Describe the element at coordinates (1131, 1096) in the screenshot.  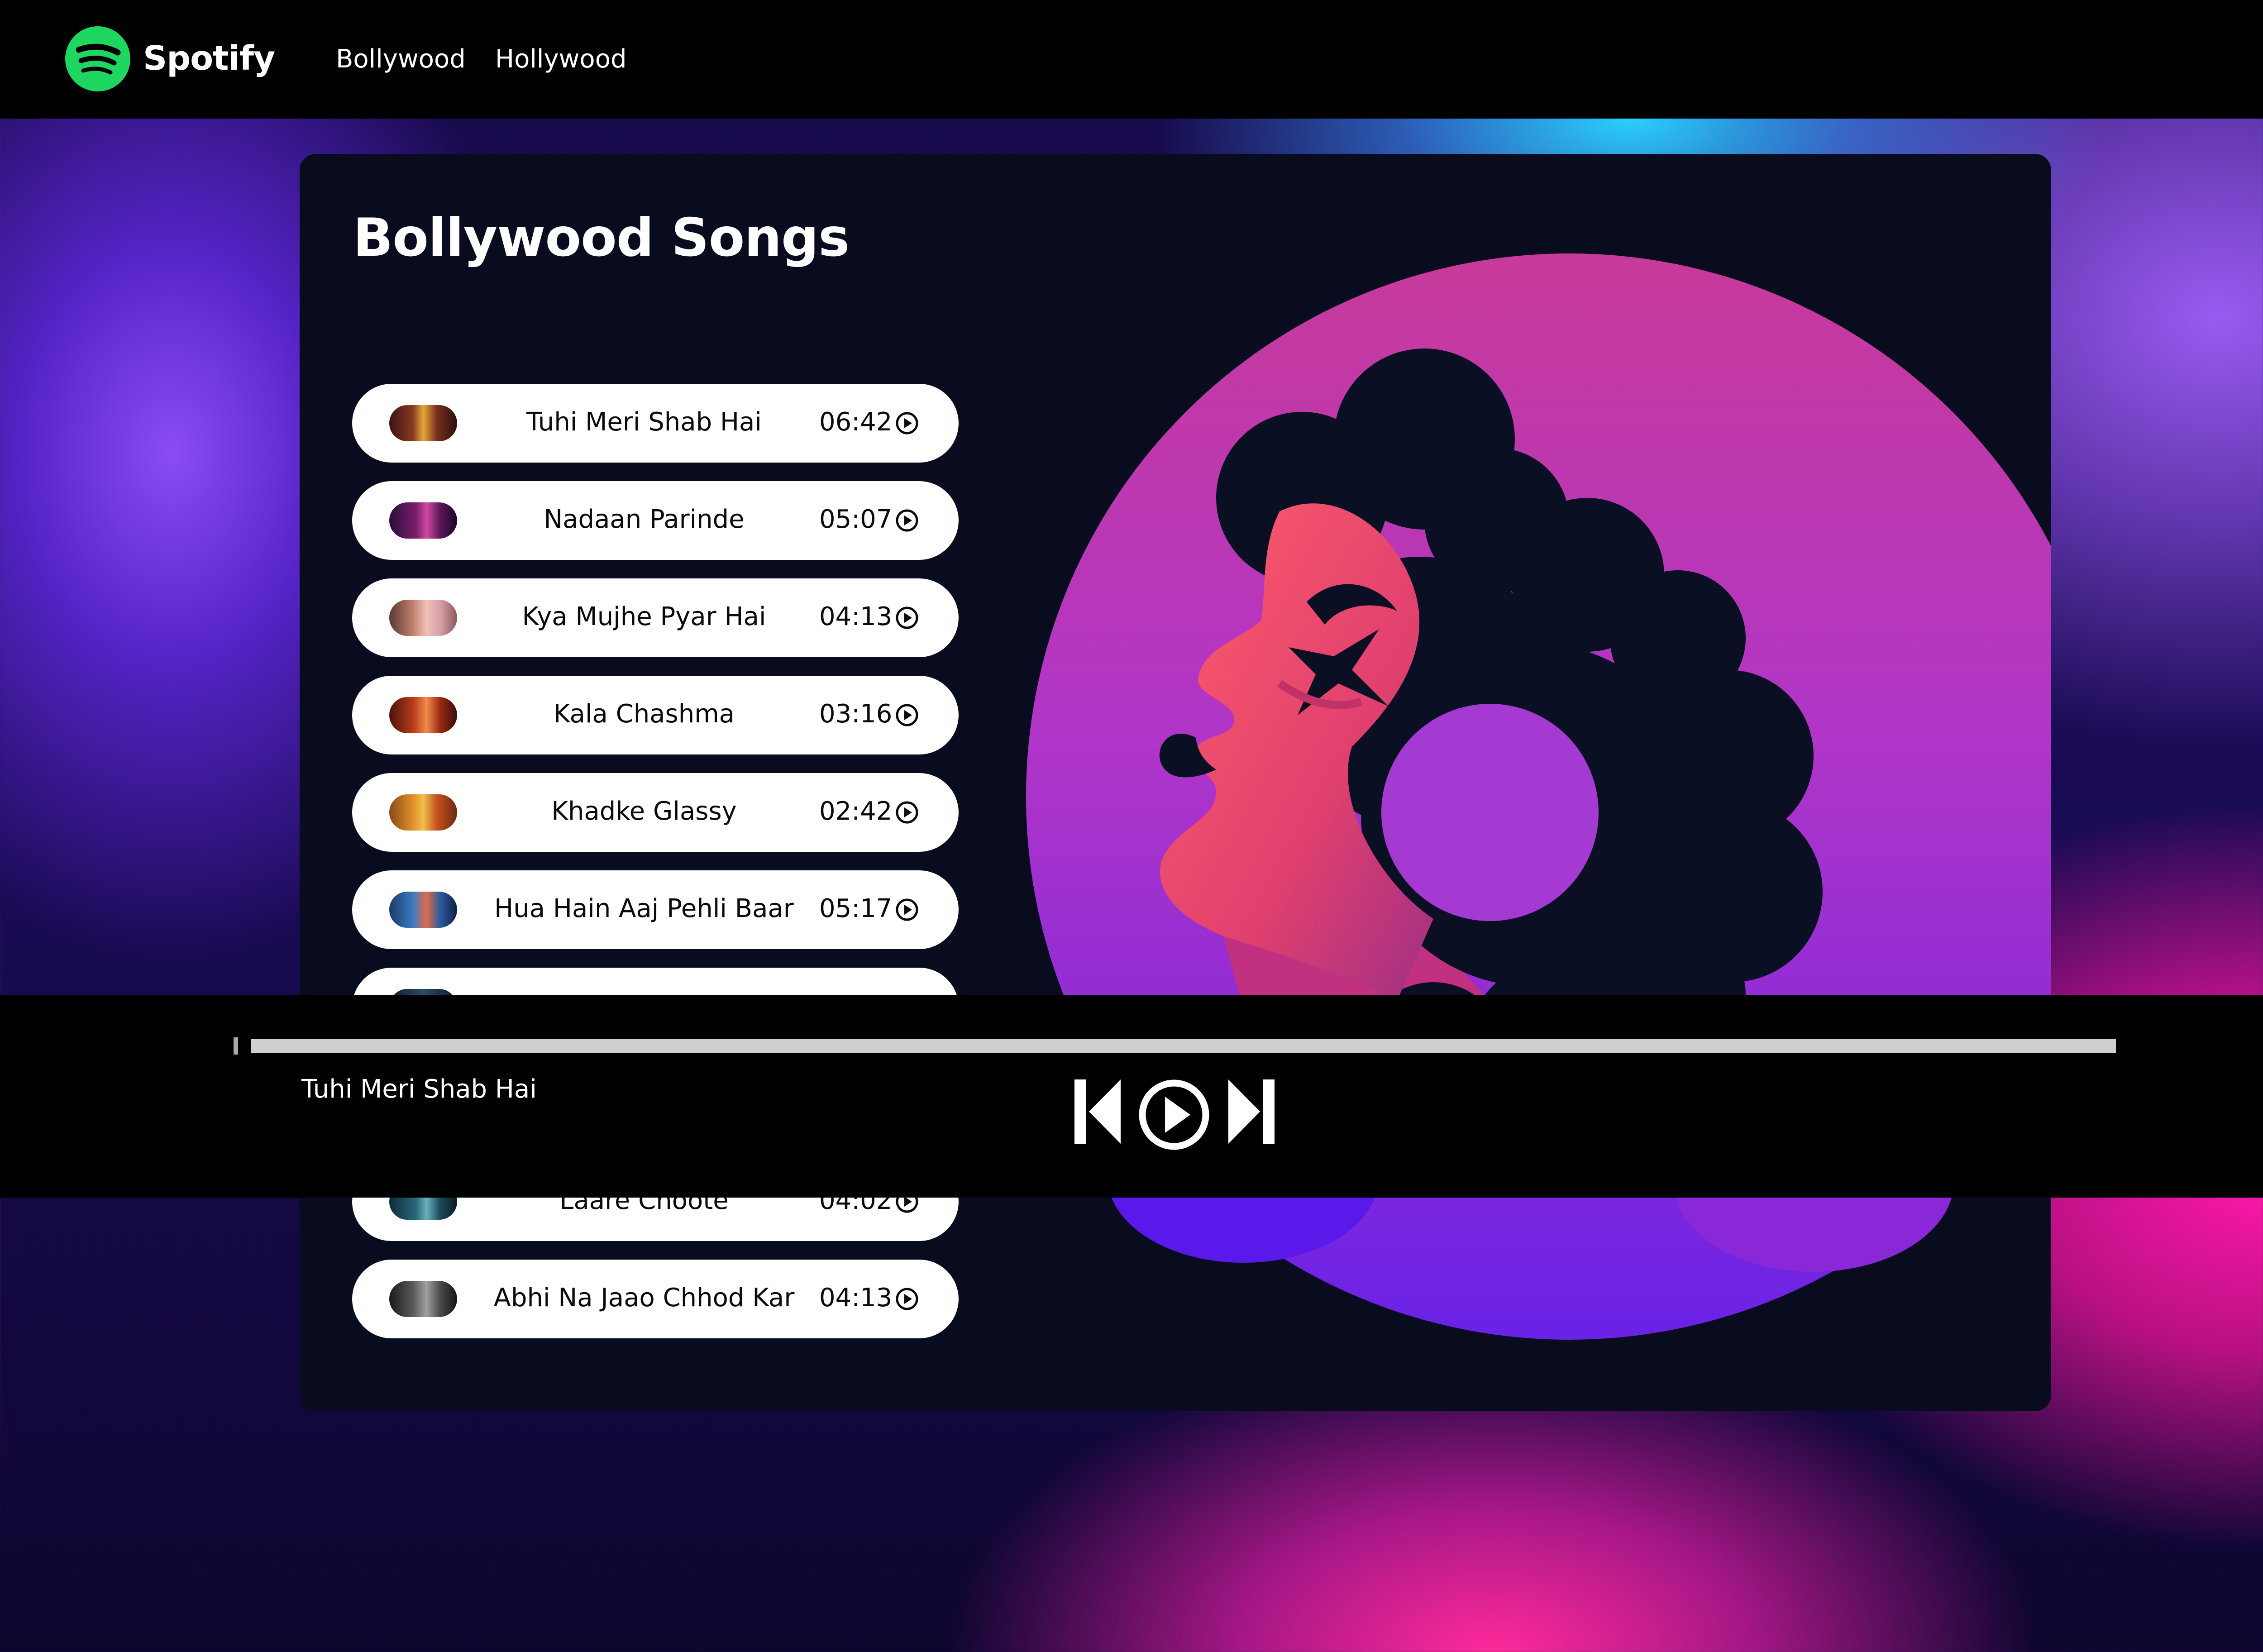
I see `player-bar: Tuhi Meri Shab Hai` at that location.